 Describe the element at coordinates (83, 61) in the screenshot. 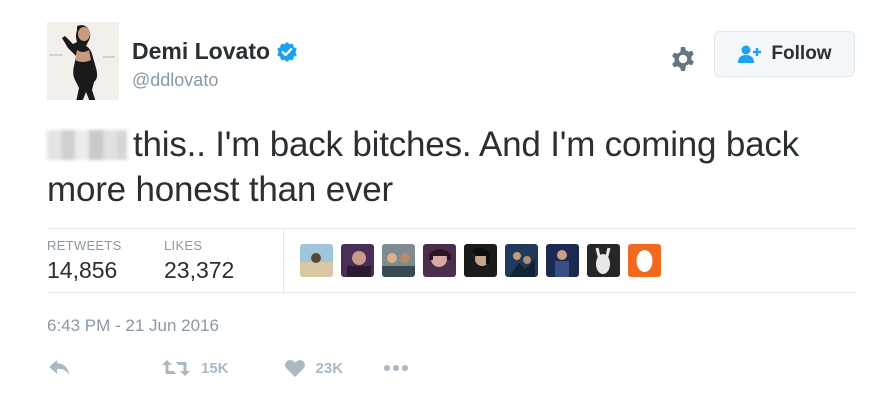

I see `avatar` at that location.